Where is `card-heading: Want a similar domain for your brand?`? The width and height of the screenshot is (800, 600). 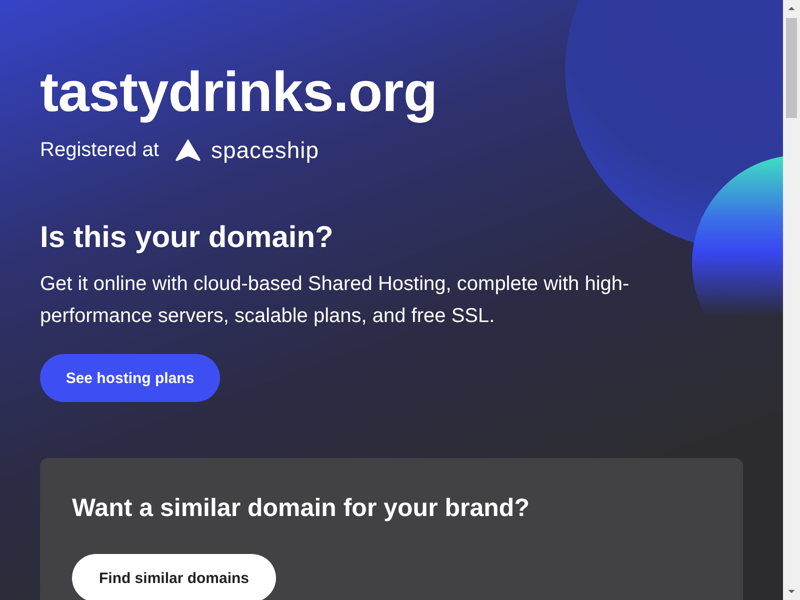 card-heading: Want a similar domain for your brand? is located at coordinates (301, 508).